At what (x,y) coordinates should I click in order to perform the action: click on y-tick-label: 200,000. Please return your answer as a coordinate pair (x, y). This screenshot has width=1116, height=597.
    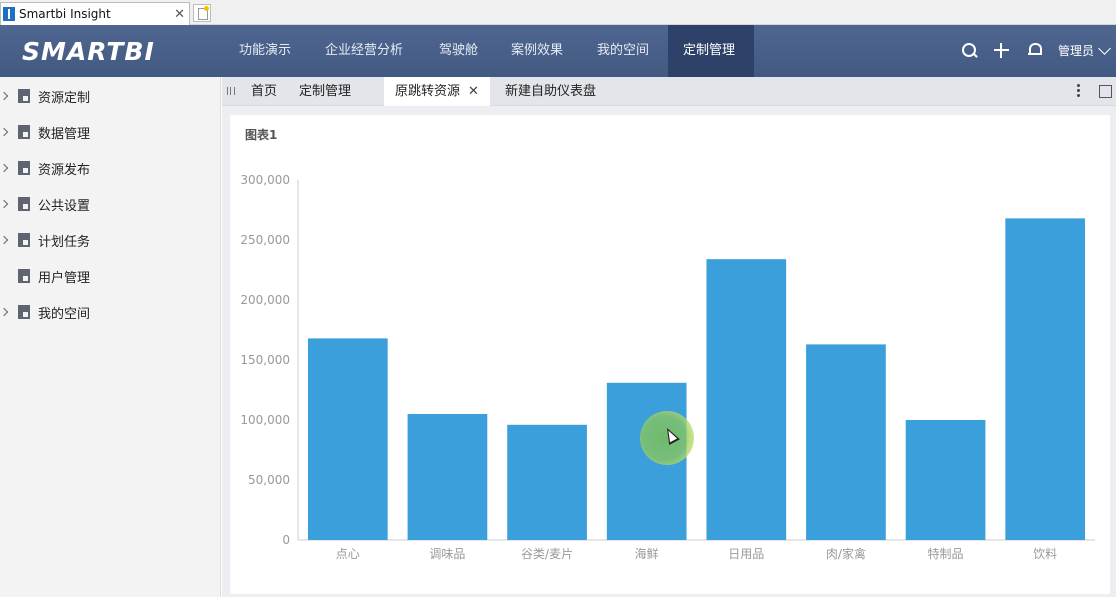
    Looking at the image, I should click on (265, 300).